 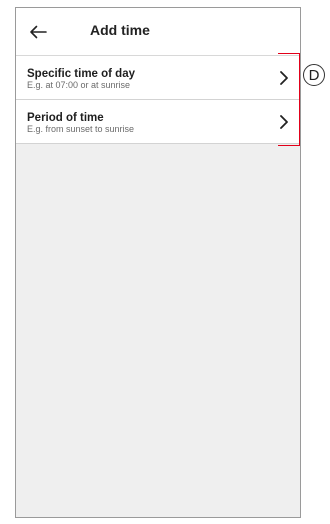 I want to click on option-title: Specific time of day, so click(x=81, y=74).